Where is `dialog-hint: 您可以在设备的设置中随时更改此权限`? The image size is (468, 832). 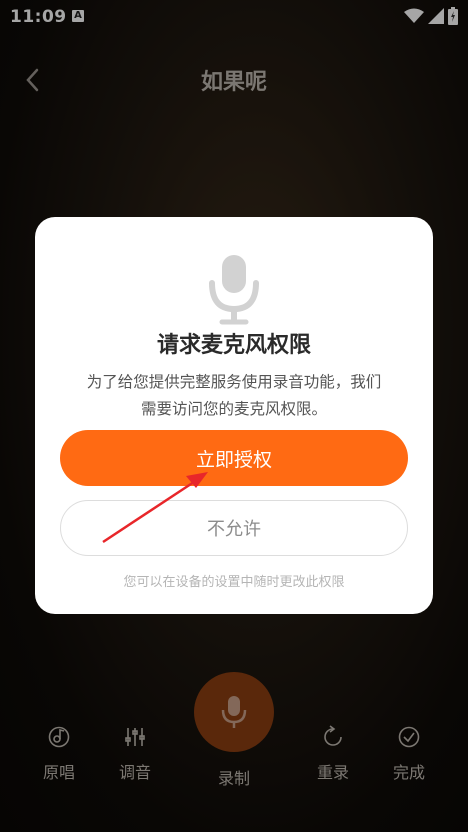 dialog-hint: 您可以在设备的设置中随时更改此权限 is located at coordinates (234, 582).